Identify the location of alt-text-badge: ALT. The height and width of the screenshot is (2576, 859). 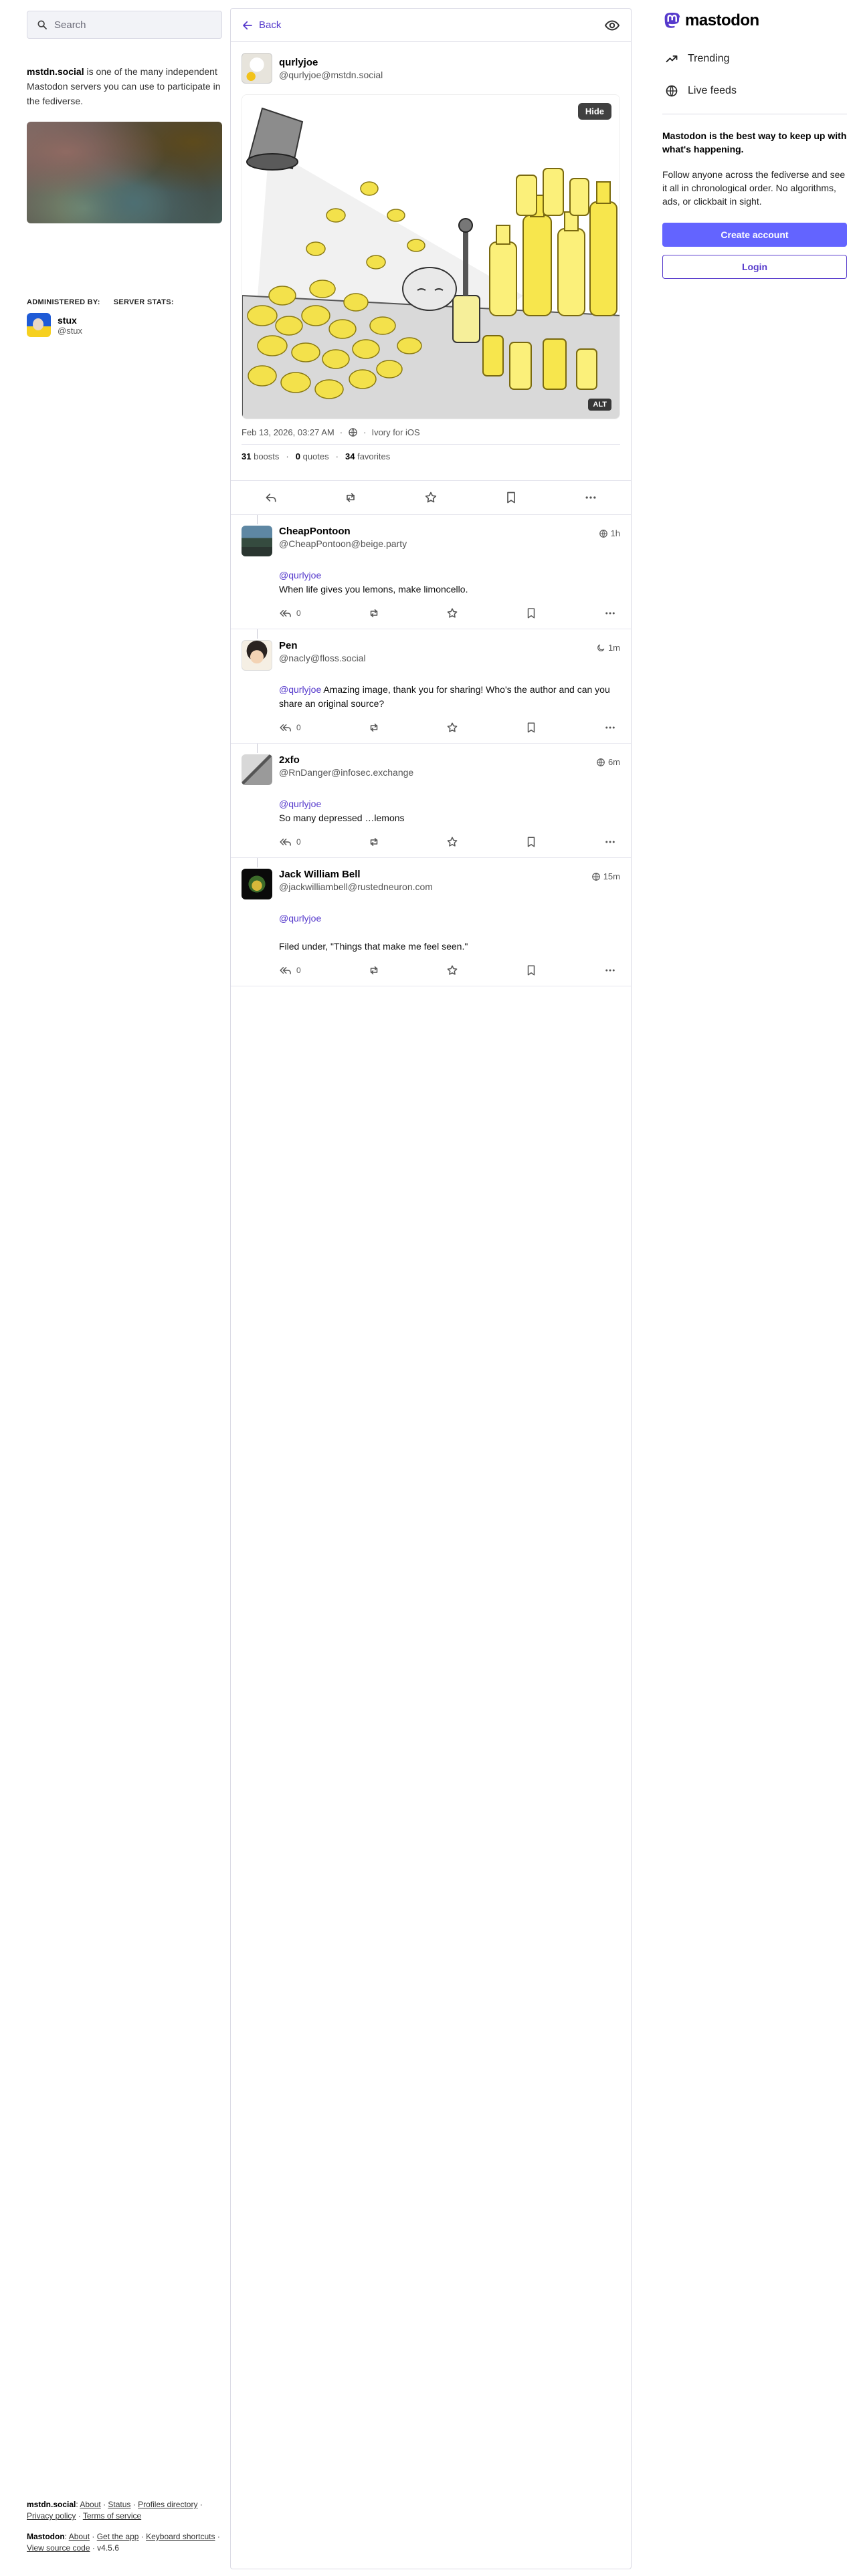
(600, 405).